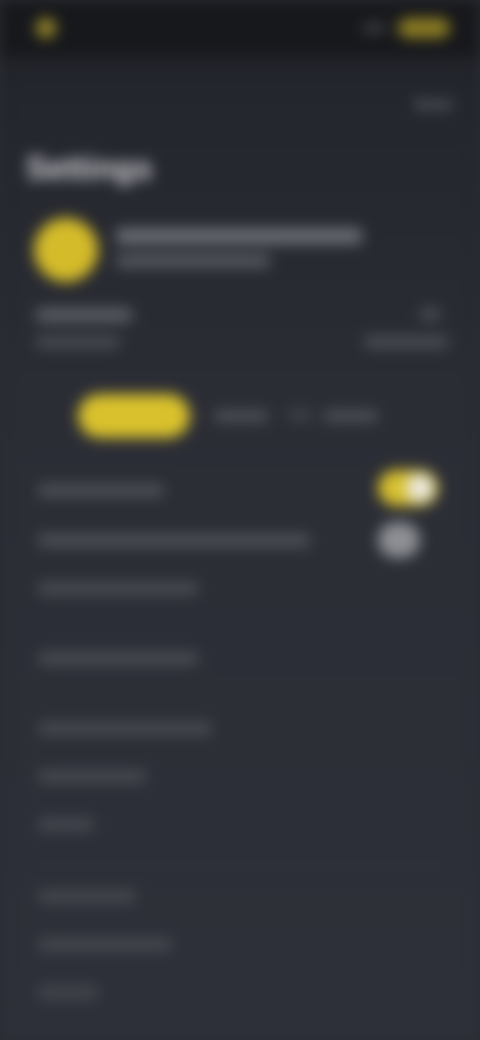 Image resolution: width=480 pixels, height=1040 pixels. Describe the element at coordinates (105, 944) in the screenshot. I see `settings-row-9-label` at that location.